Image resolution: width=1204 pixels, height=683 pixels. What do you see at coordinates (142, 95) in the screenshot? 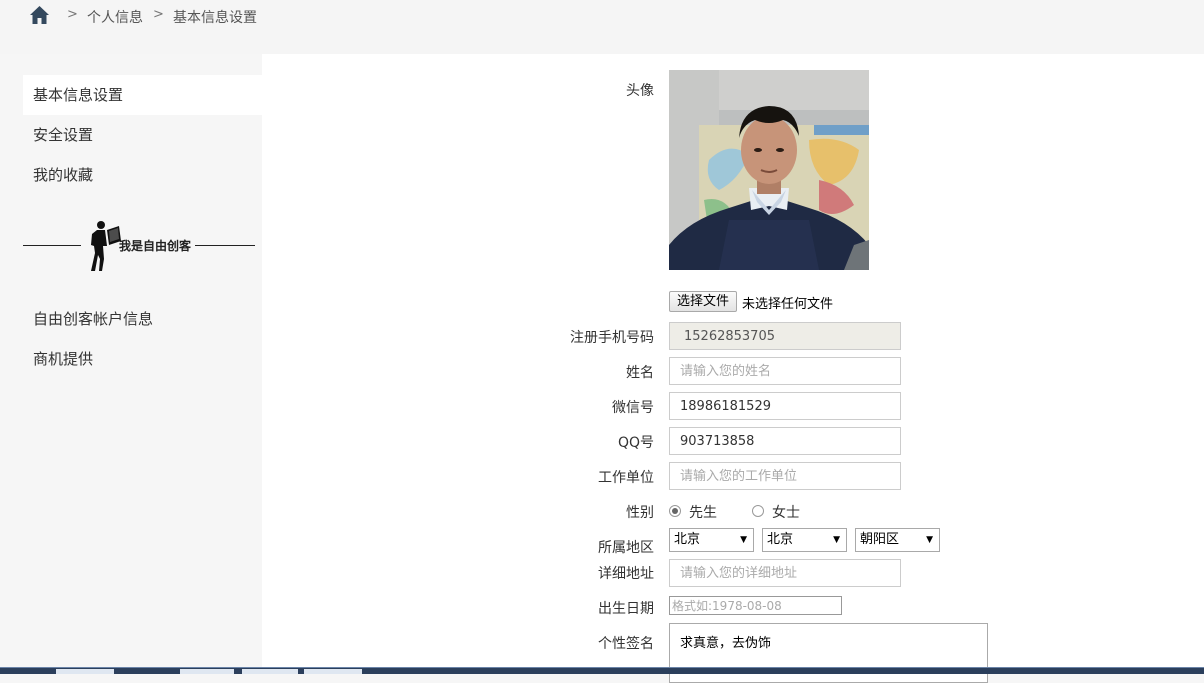
I see `sidebar-item-basic-settings: 基本信息设置` at bounding box center [142, 95].